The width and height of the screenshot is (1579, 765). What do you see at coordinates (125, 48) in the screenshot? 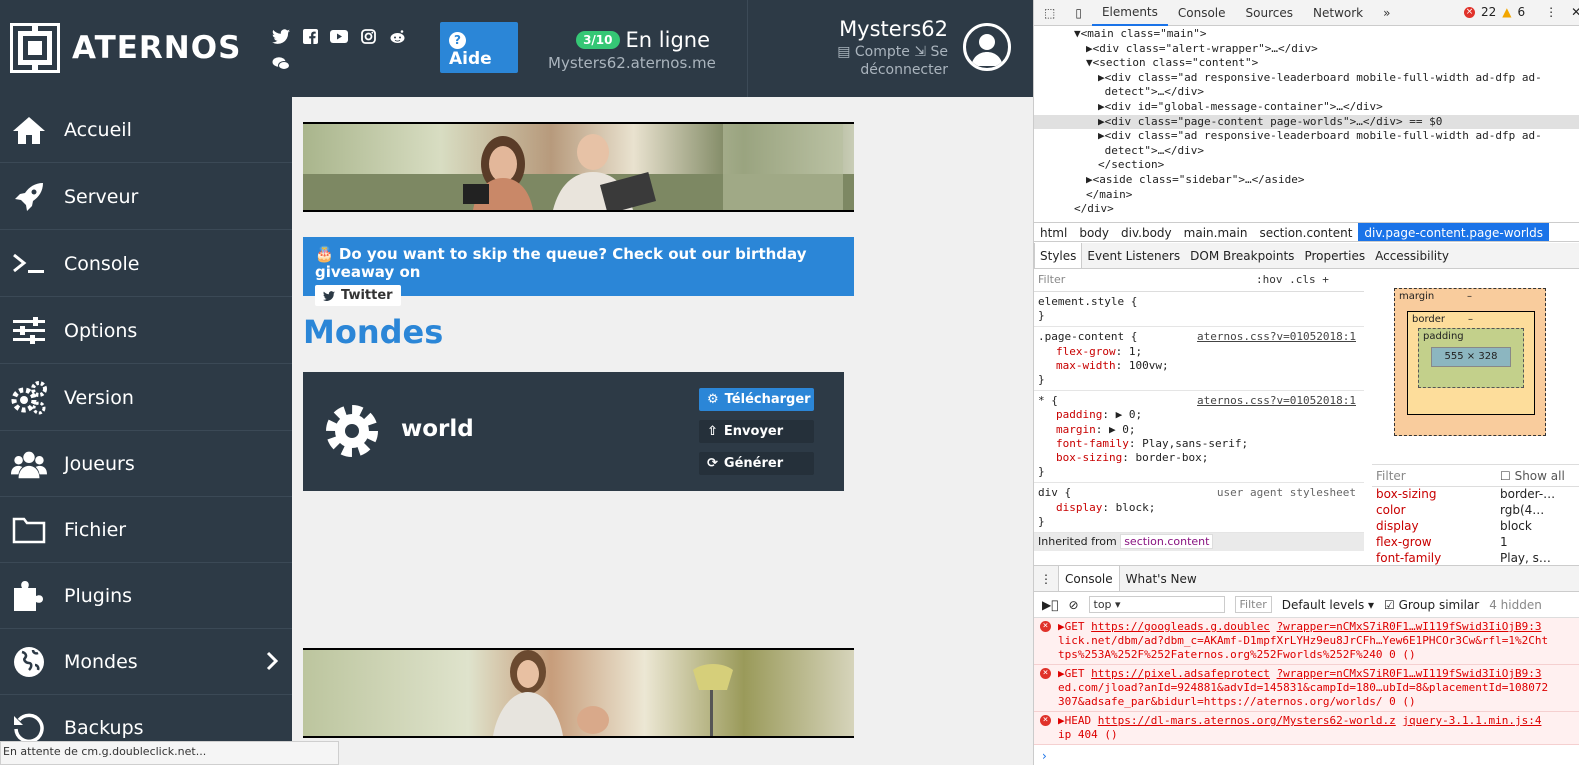
I see `aternos-logo: ATERNOS` at bounding box center [125, 48].